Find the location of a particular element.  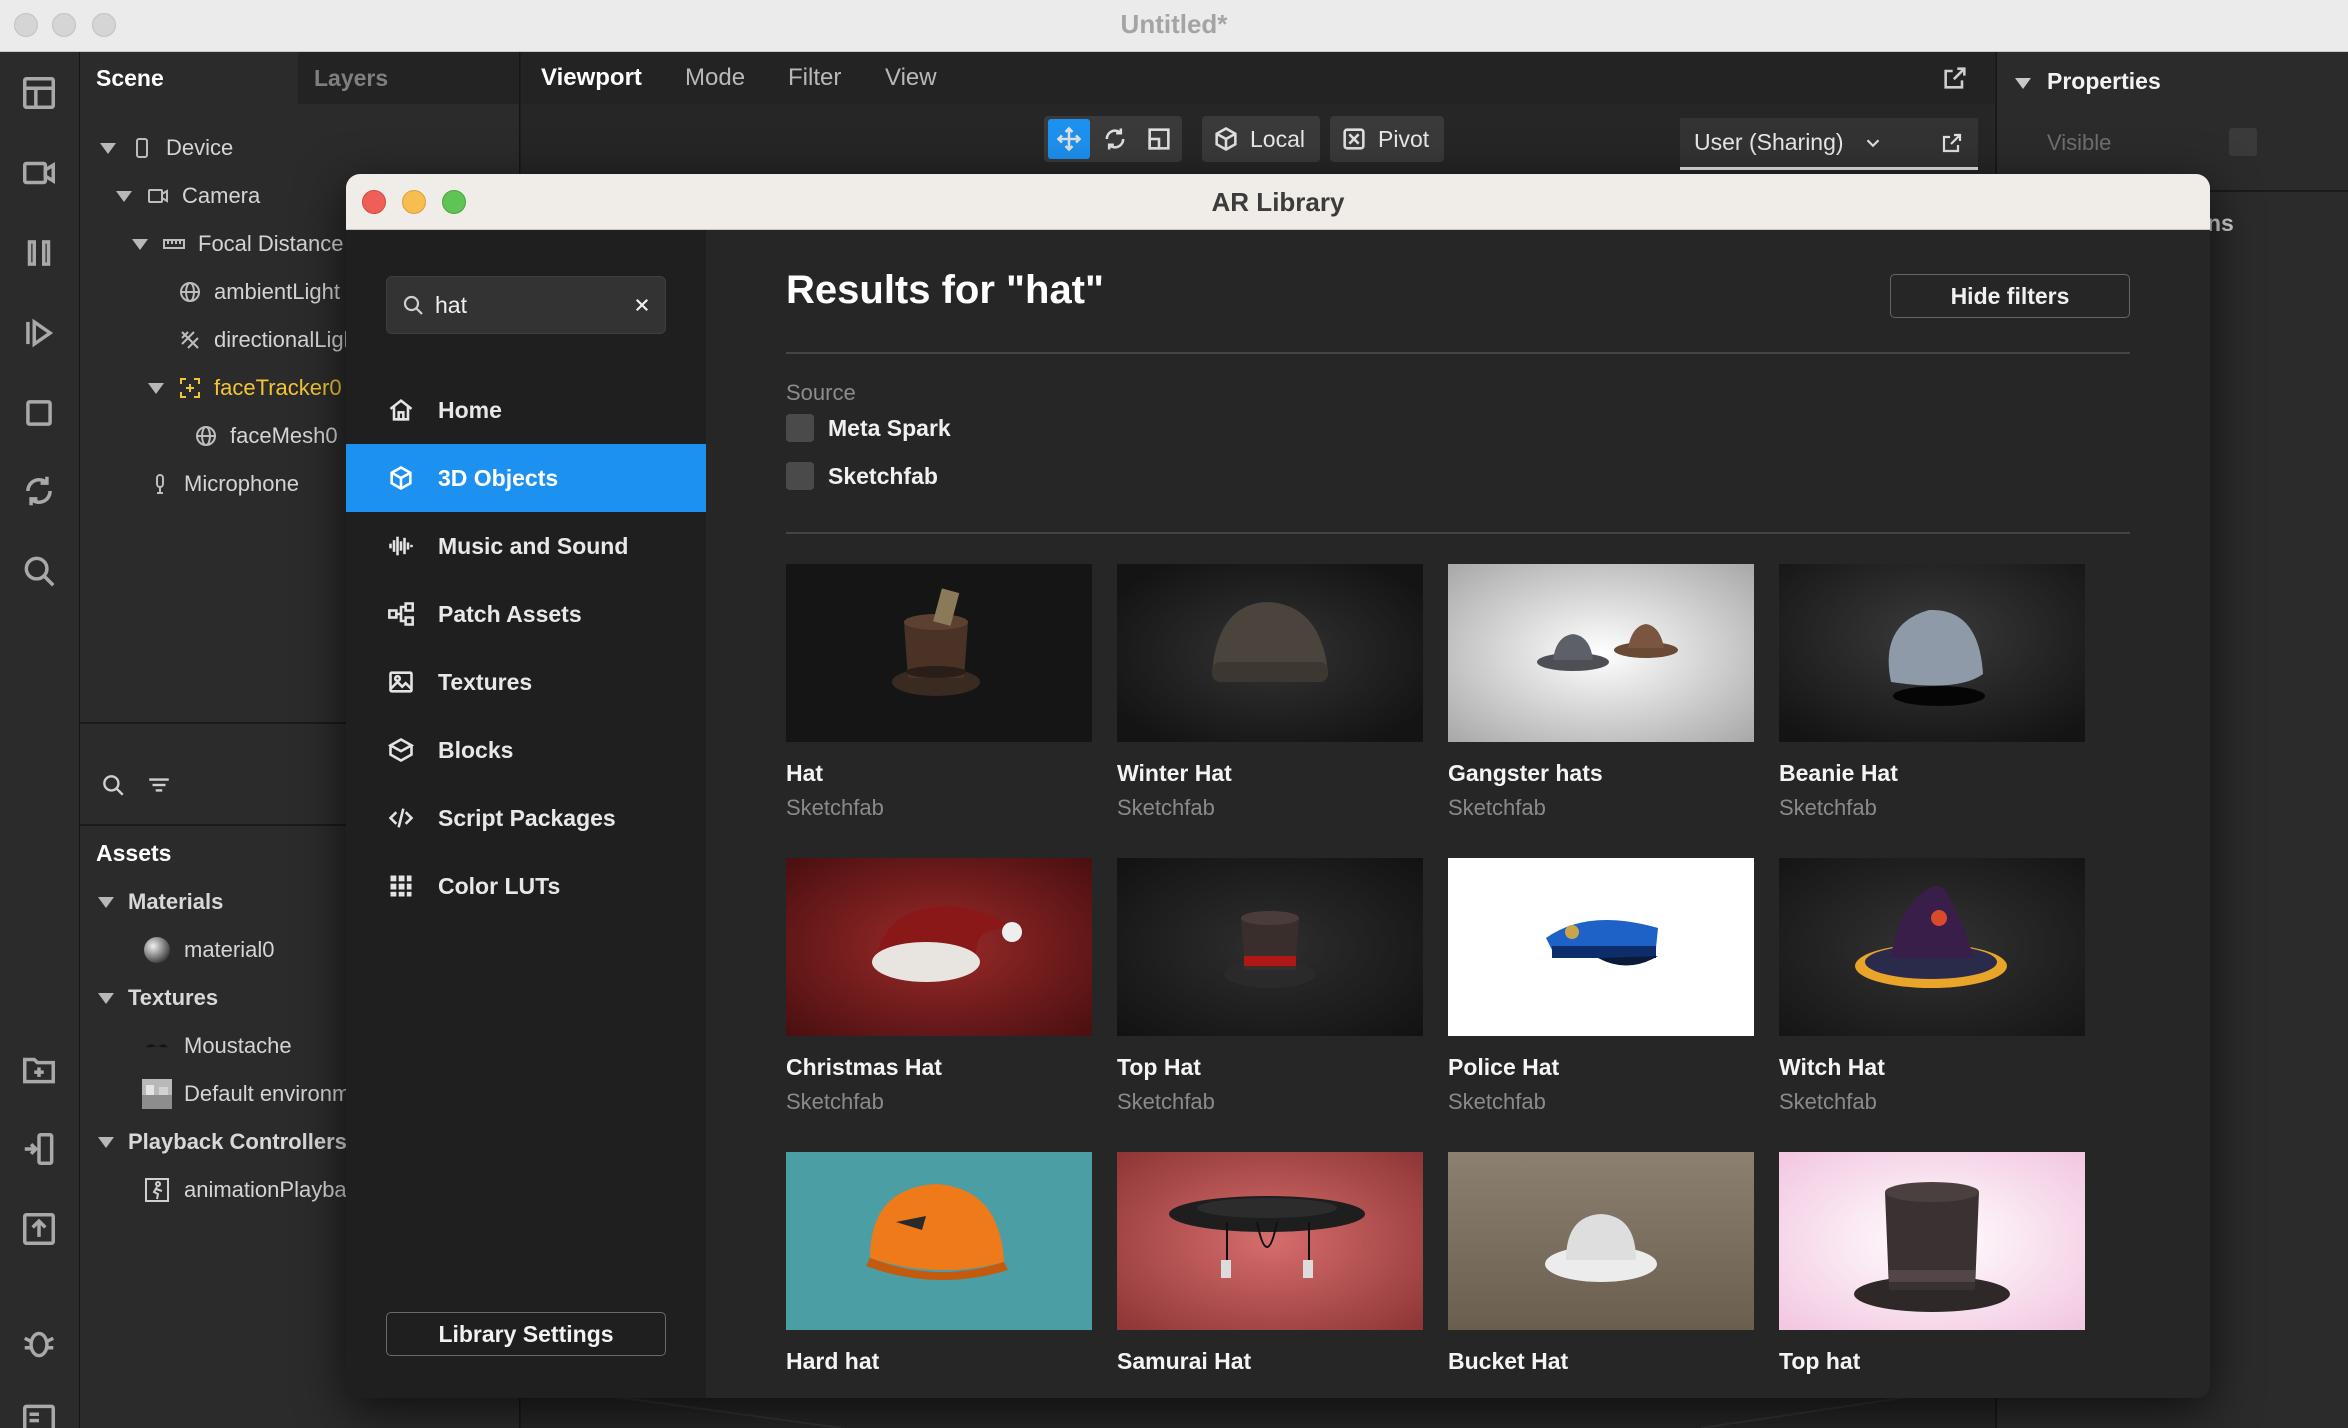

result-card: Top Hat Sketchfab is located at coordinates (1270, 986).